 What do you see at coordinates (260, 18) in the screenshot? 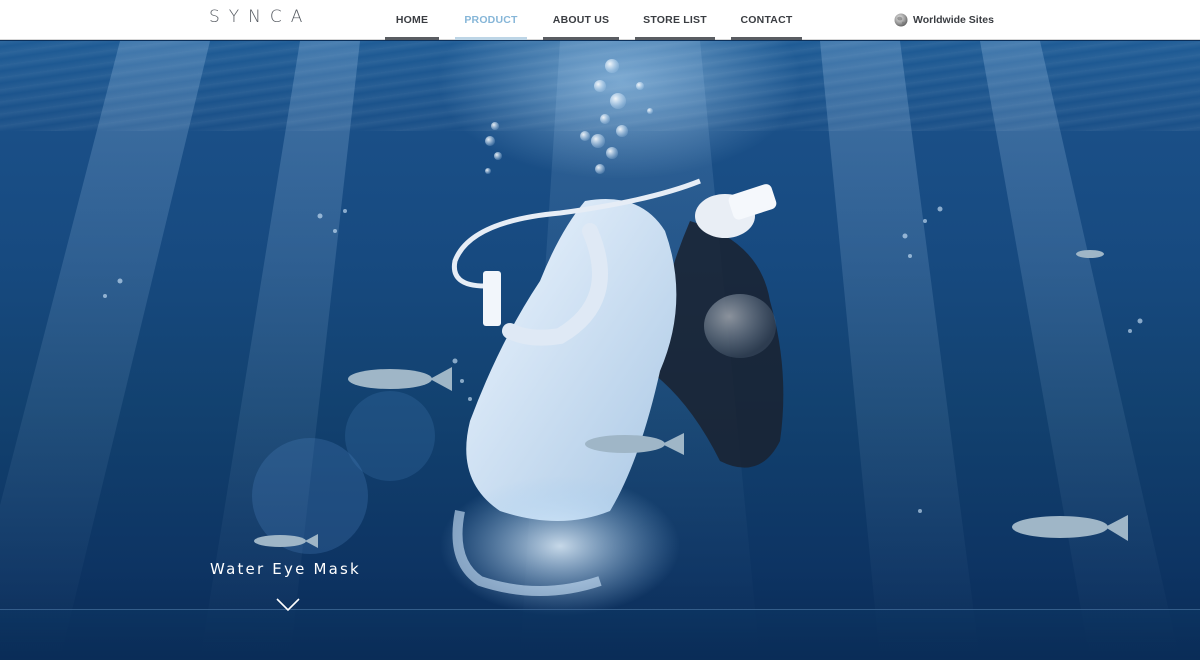
I see `logo: SYNCA` at bounding box center [260, 18].